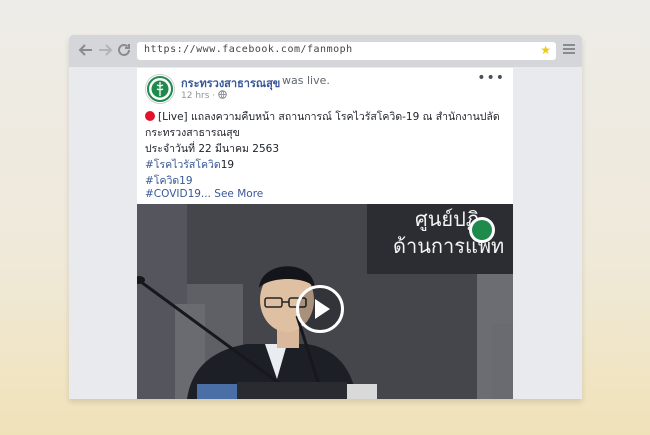  What do you see at coordinates (248, 49) in the screenshot?
I see `url-text: https://www.facebook.com/fanmoph` at bounding box center [248, 49].